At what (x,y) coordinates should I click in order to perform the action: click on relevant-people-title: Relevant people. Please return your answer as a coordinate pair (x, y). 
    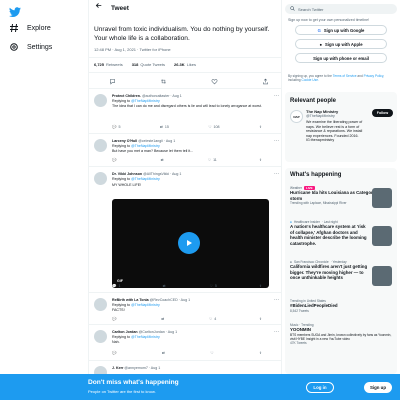
    Looking at the image, I should click on (313, 101).